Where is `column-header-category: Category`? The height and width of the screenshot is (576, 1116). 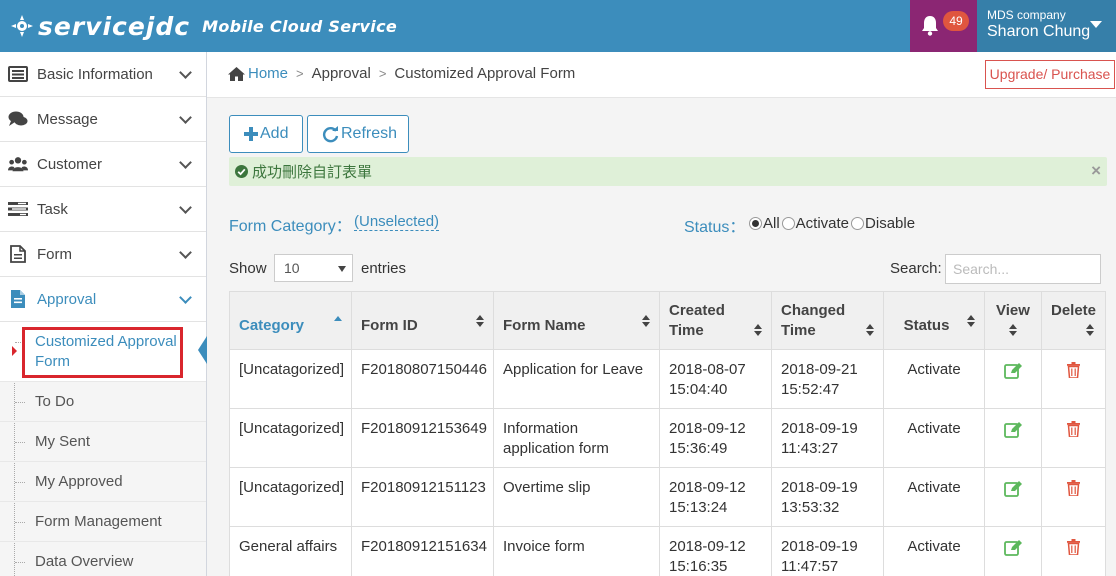
column-header-category: Category is located at coordinates (290, 320).